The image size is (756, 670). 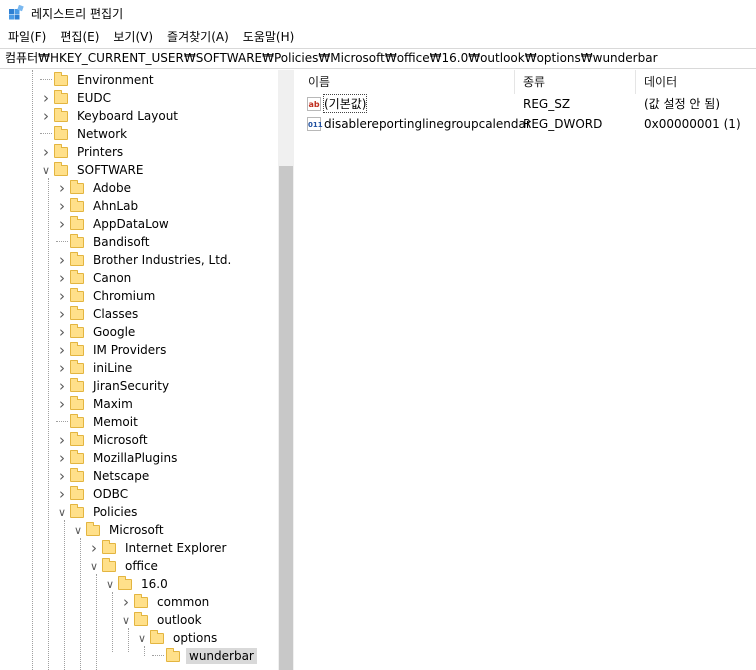 I want to click on tree-node-label: Bandisoft, so click(x=121, y=242).